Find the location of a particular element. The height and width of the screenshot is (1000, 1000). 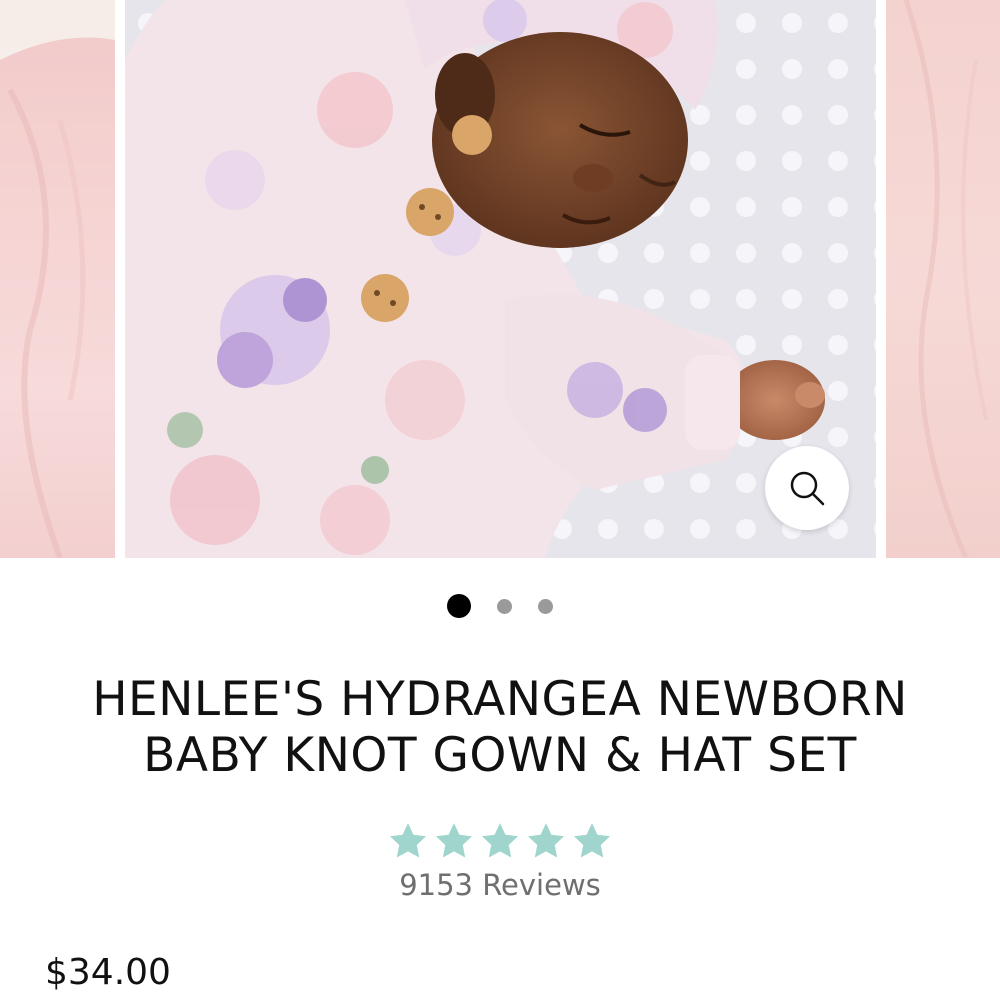

zoom-button is located at coordinates (807, 488).